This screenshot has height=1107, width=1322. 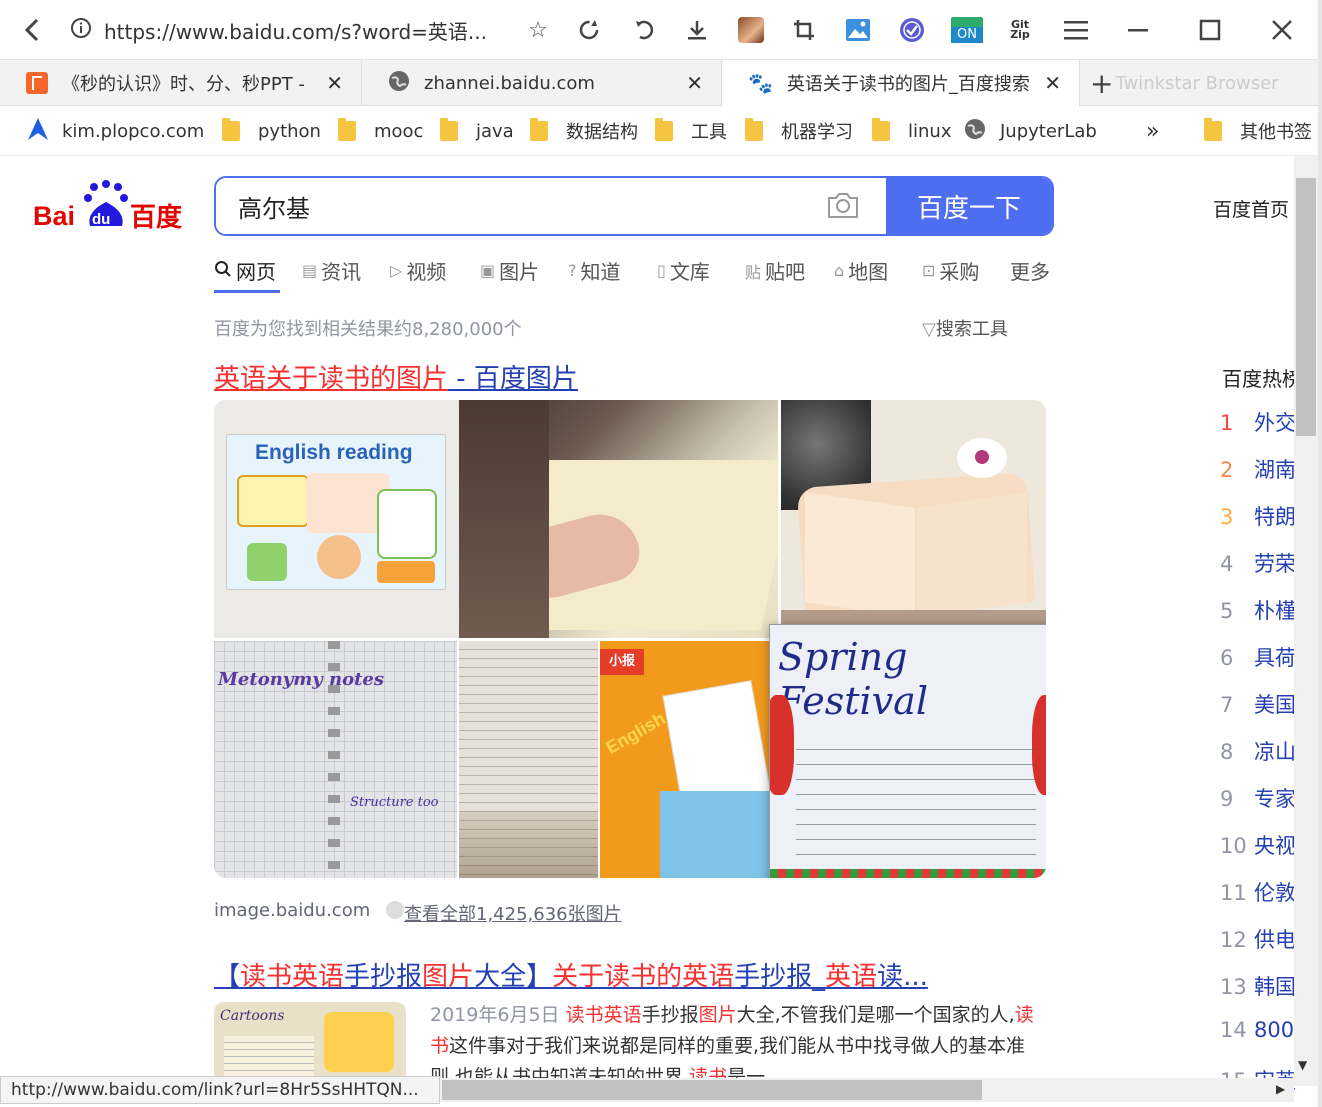 I want to click on tab-map: ⌂ 地图, so click(x=861, y=270).